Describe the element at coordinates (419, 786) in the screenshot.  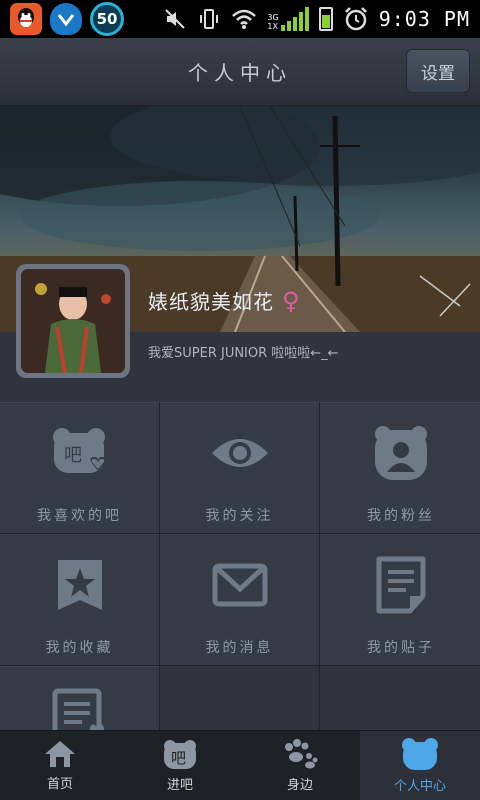
I see `nav-profile-label: 个人中心` at that location.